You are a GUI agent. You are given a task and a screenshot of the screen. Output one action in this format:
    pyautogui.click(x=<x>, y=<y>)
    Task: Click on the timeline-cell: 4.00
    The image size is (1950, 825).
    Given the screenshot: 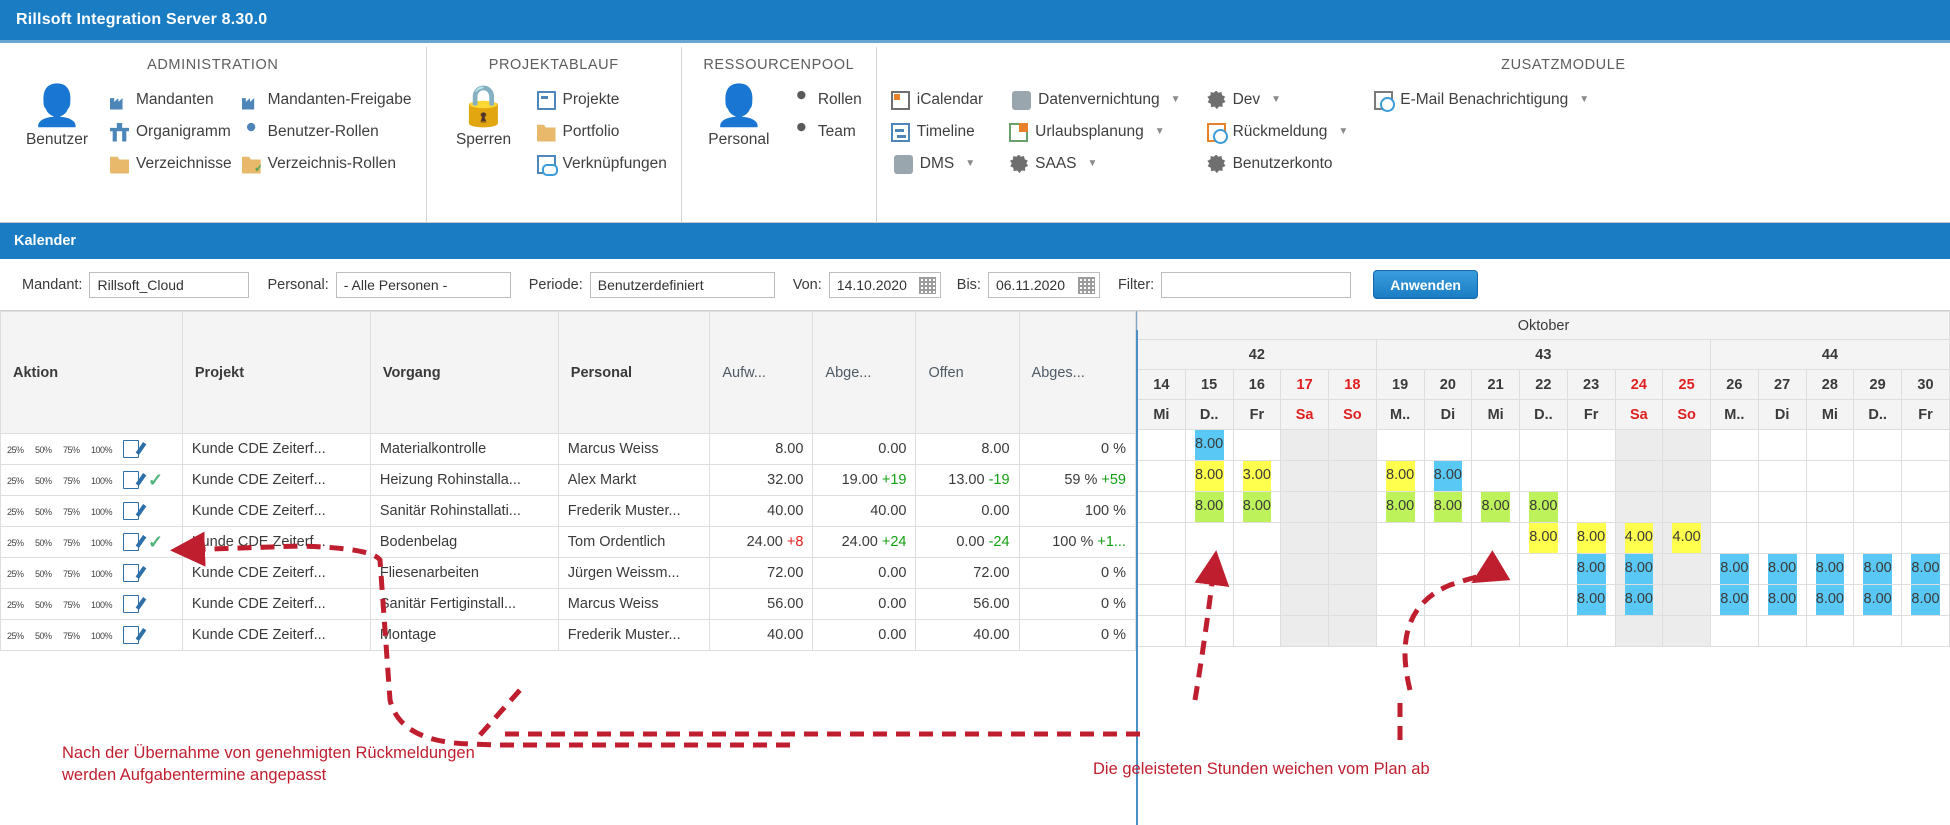 What is the action you would take?
    pyautogui.click(x=1686, y=538)
    